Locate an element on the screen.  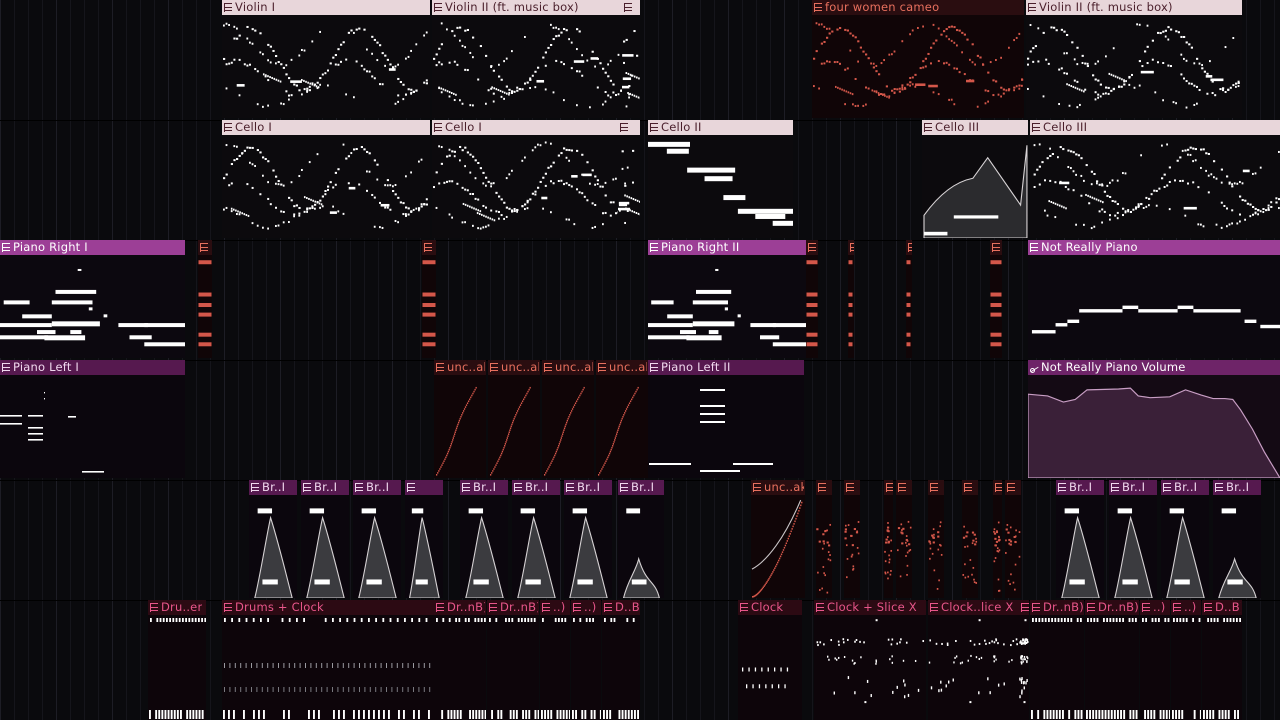
clip: Cello I is located at coordinates (326, 179).